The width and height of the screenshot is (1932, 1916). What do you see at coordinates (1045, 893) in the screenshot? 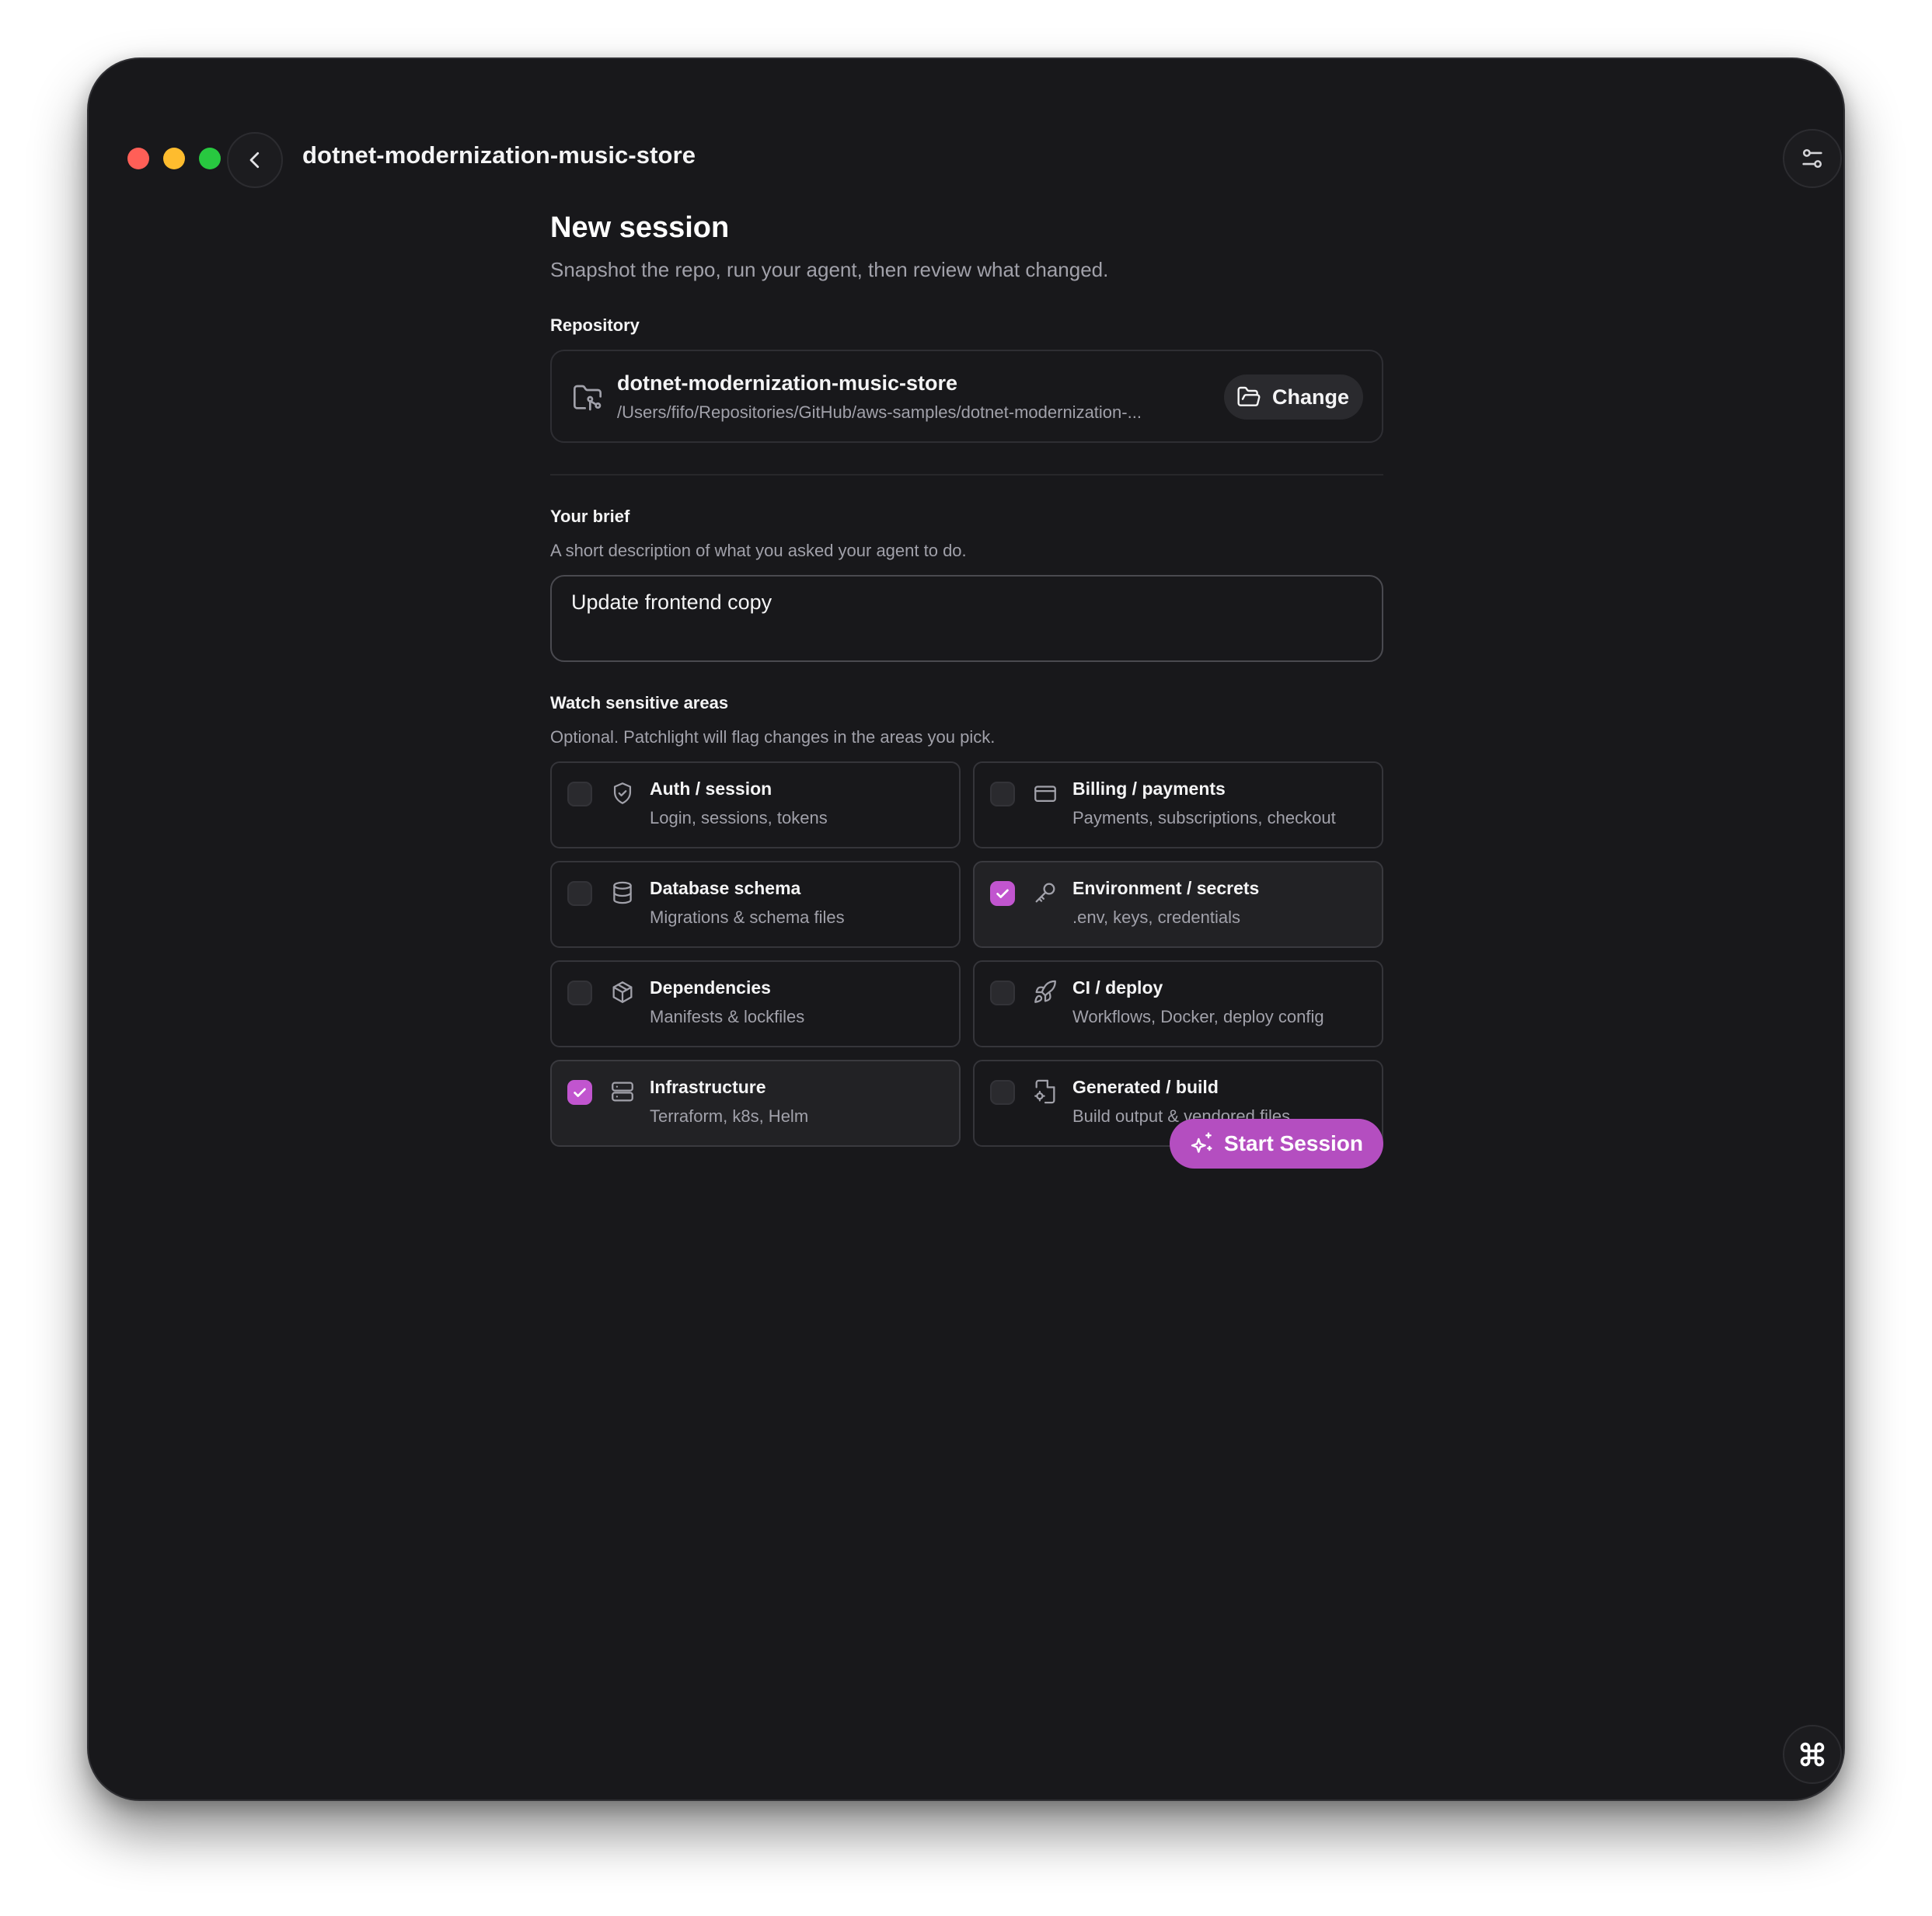
I see `key-icon` at bounding box center [1045, 893].